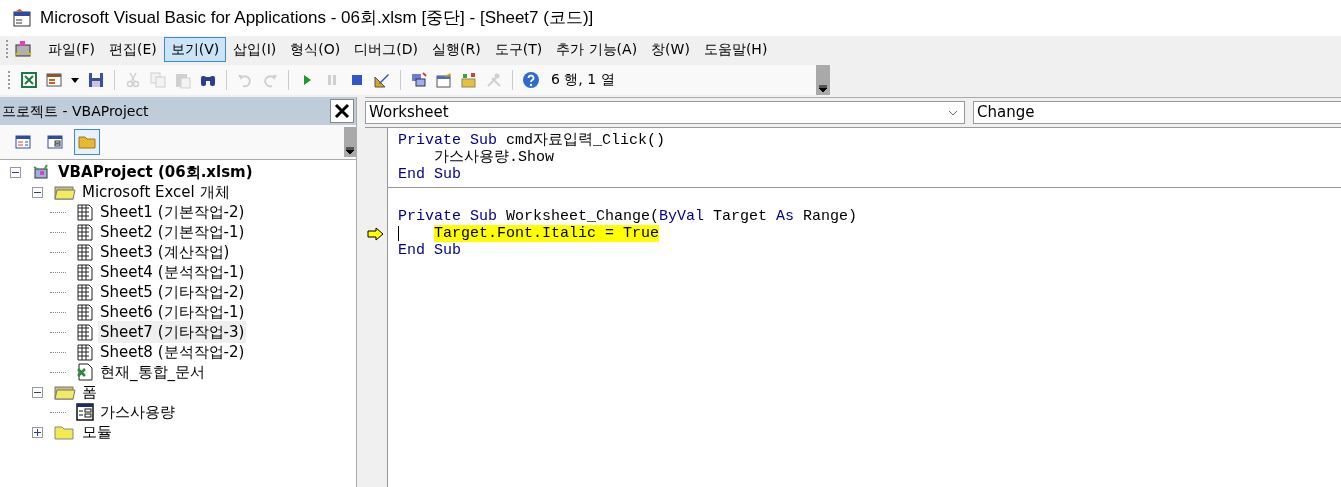  What do you see at coordinates (665, 112) in the screenshot?
I see `object-dropdown: Worksheet` at bounding box center [665, 112].